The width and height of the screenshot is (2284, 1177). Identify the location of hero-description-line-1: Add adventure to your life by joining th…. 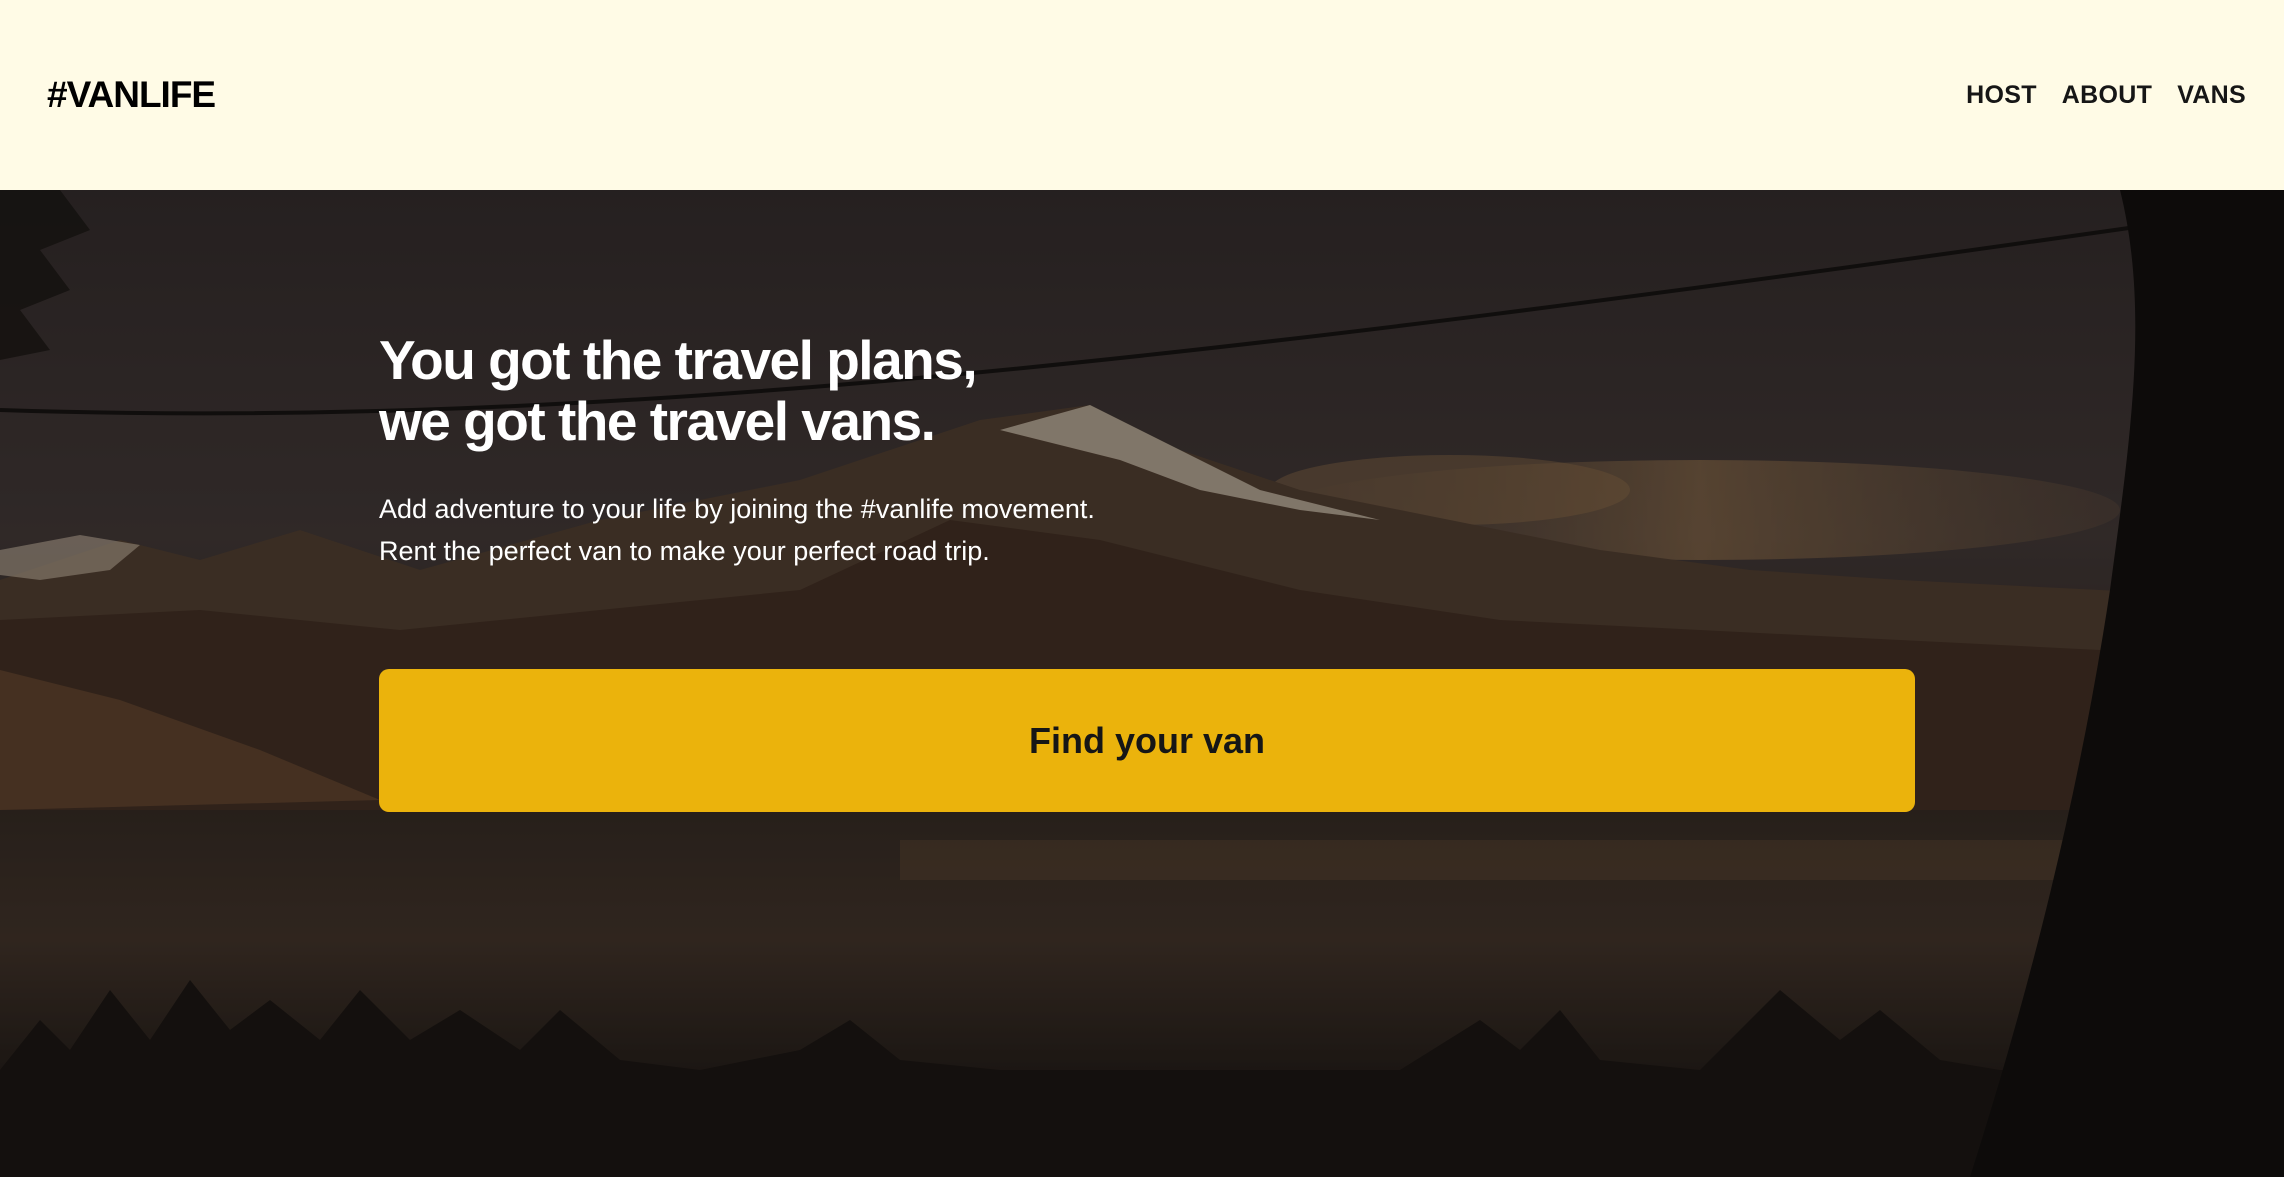
(737, 509).